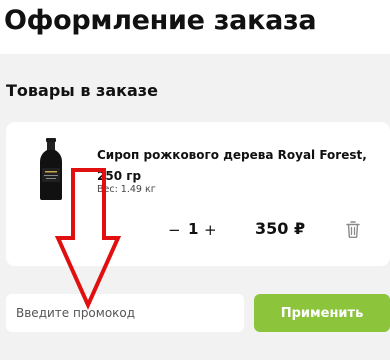  What do you see at coordinates (210, 230) in the screenshot?
I see `quantity-increase-button: +` at bounding box center [210, 230].